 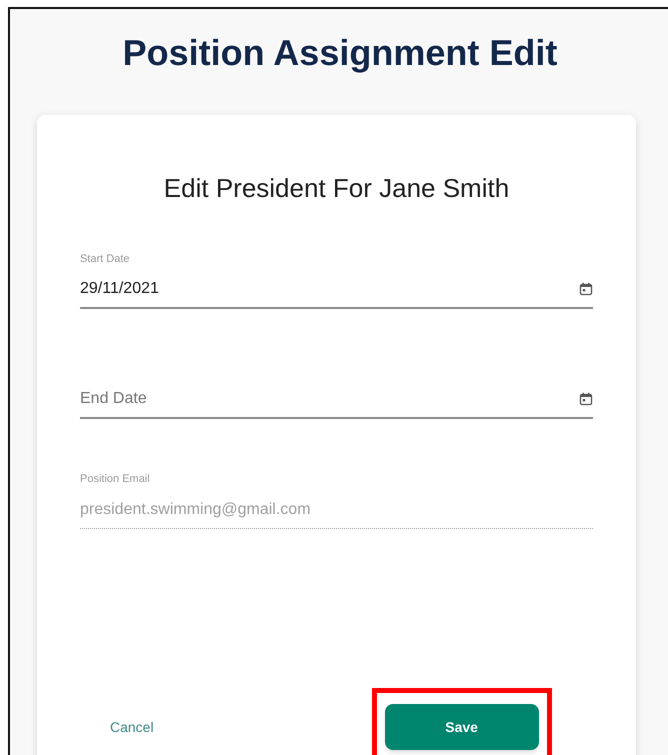 I want to click on save-button: Save, so click(x=461, y=727).